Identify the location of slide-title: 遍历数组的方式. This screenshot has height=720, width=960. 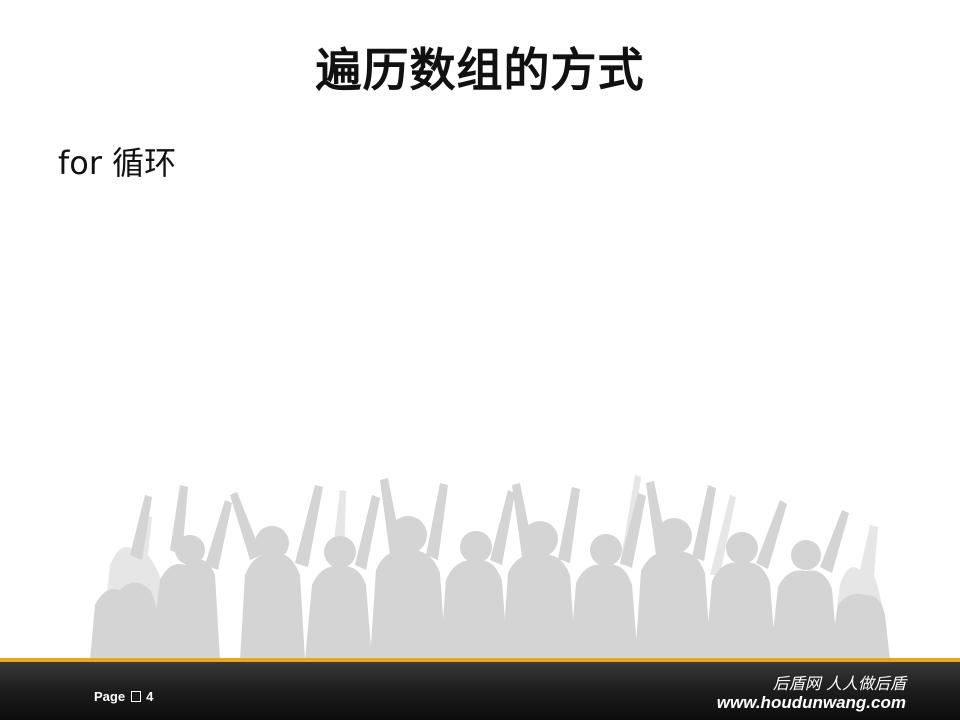
(480, 70).